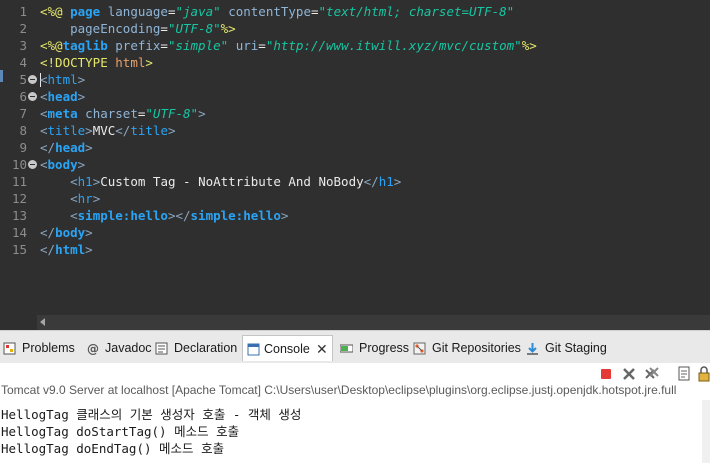 The image size is (710, 463). What do you see at coordinates (19, 181) in the screenshot?
I see `line-number: 11` at bounding box center [19, 181].